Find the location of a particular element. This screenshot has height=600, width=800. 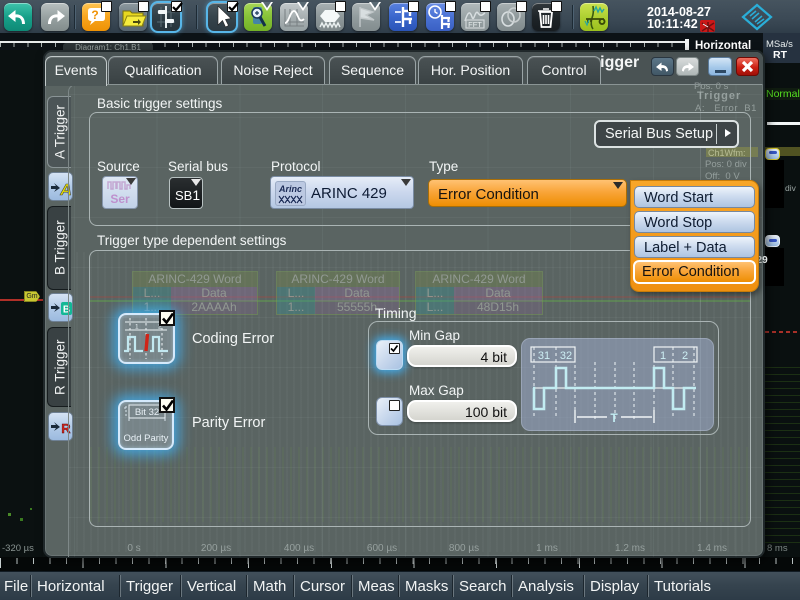

svg-text: Odd Parity is located at coordinates (146, 438).